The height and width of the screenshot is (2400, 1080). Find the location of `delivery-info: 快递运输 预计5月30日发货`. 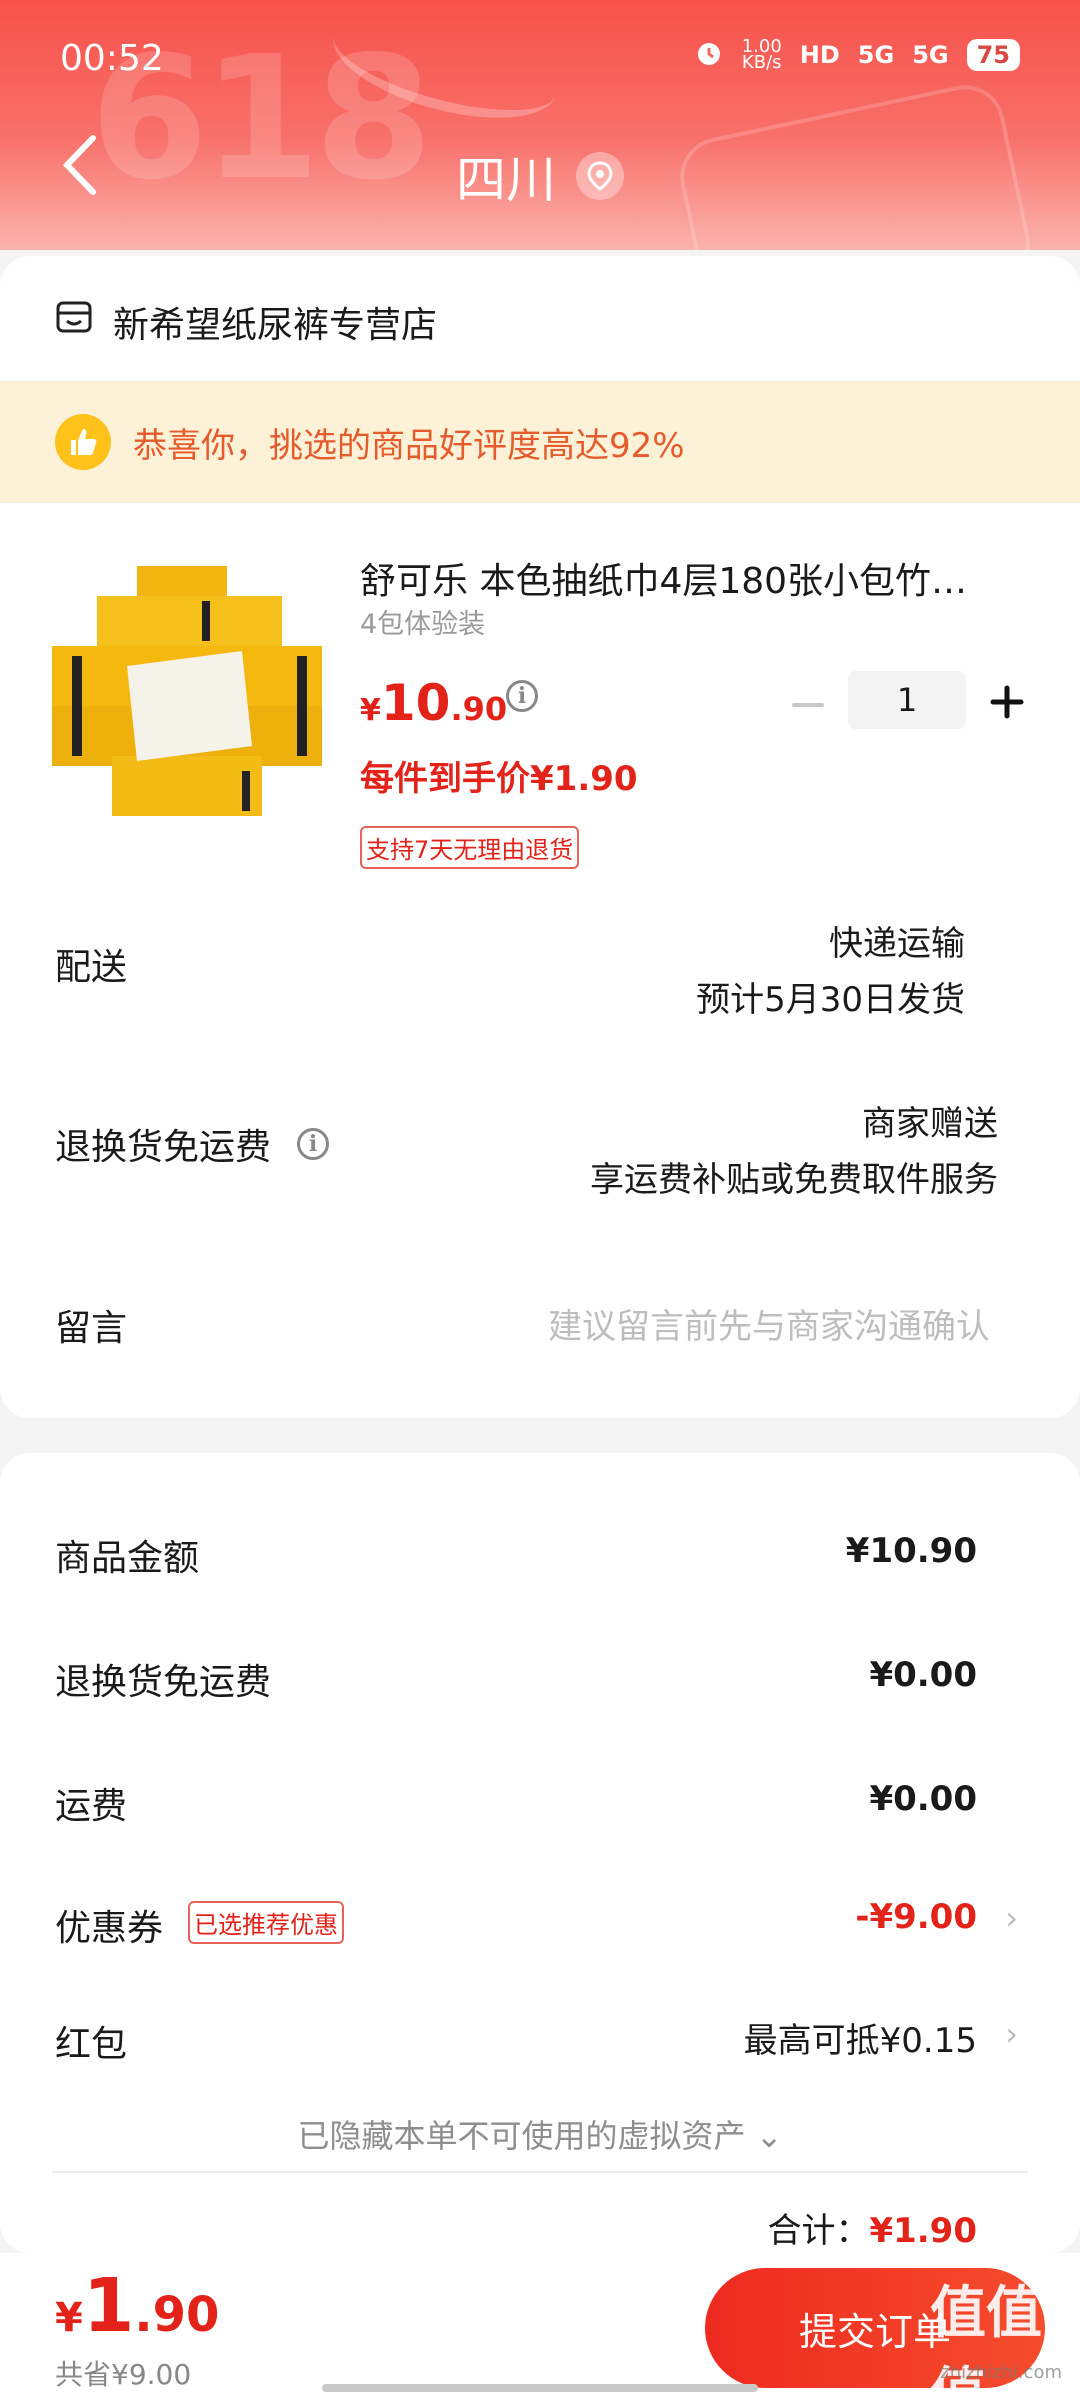

delivery-info: 快递运输 预计5月30日发货 is located at coordinates (830, 972).